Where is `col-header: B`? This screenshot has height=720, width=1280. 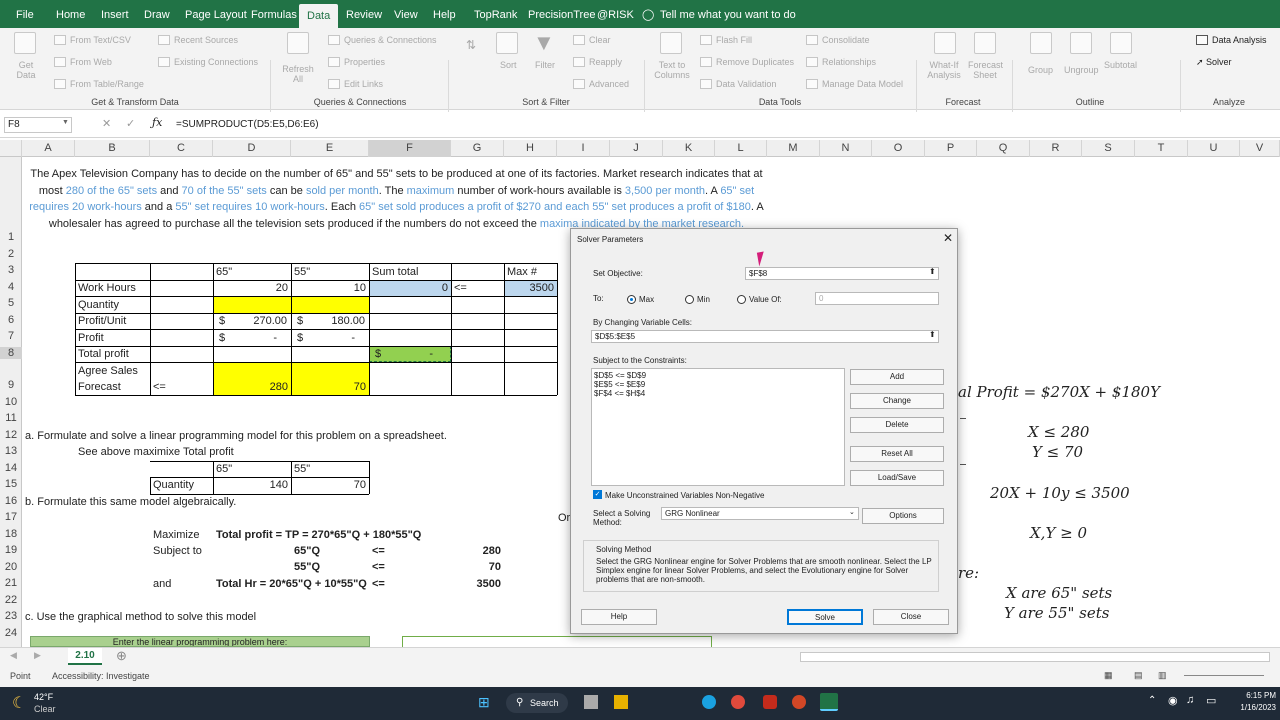
col-header: B is located at coordinates (112, 148).